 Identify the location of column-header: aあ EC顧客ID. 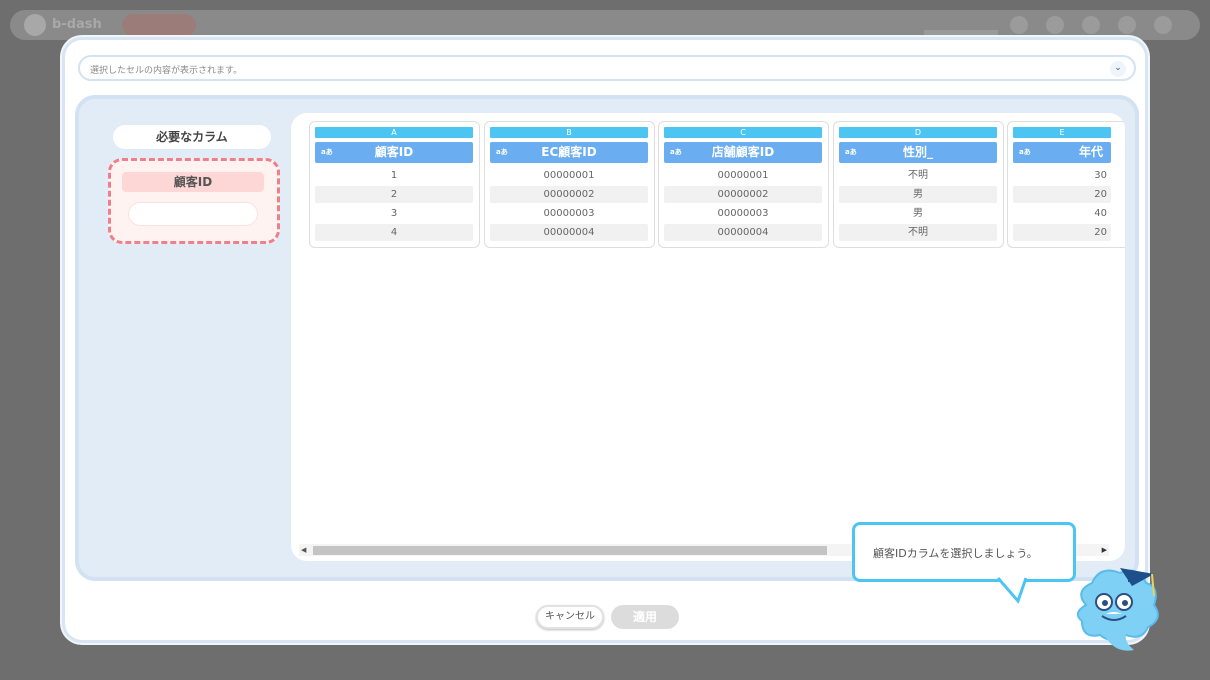
(569, 152).